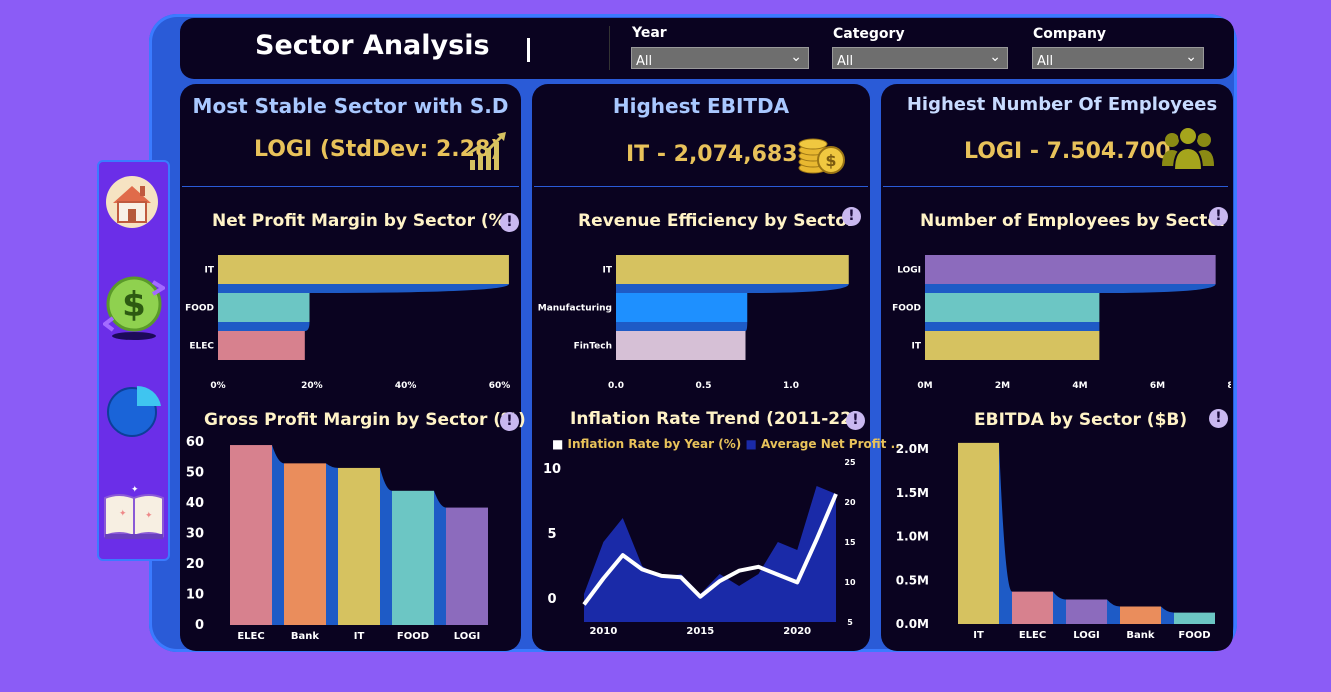  I want to click on x-tick-label: 40%, so click(406, 386).